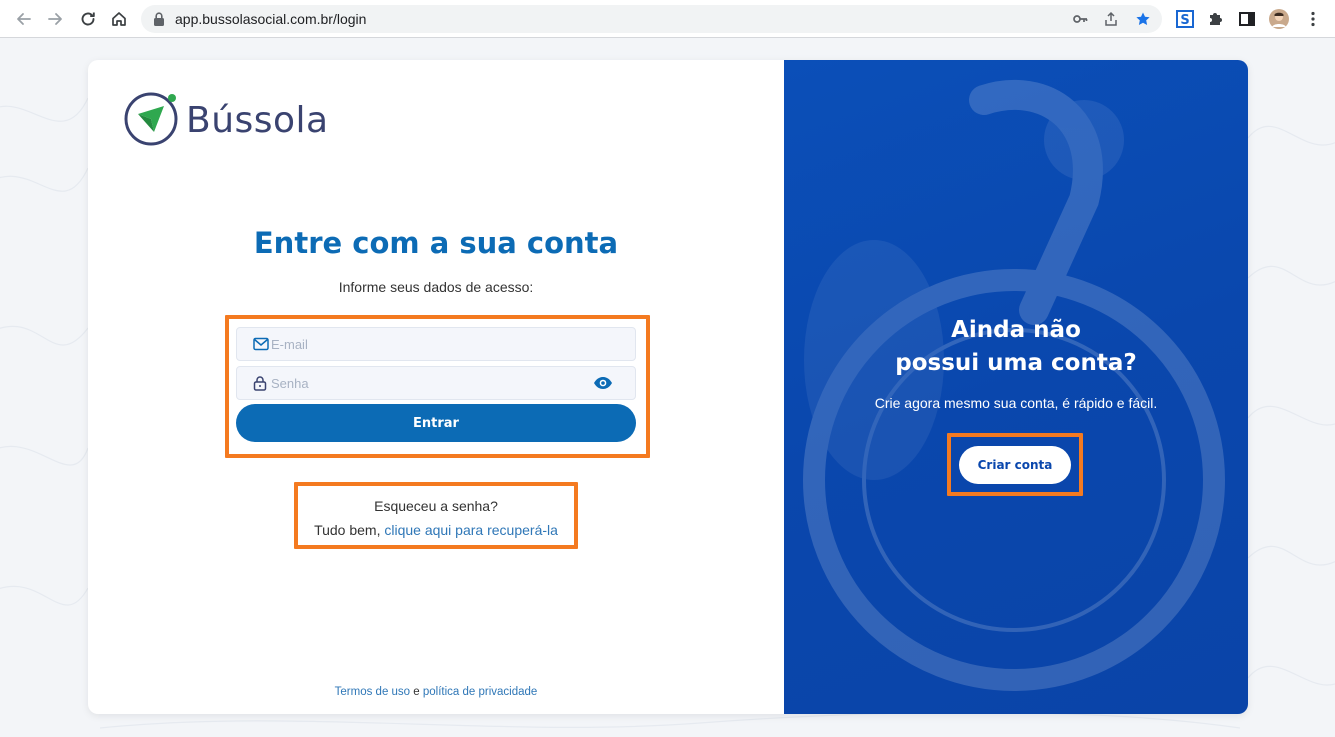 This screenshot has height=737, width=1335. Describe the element at coordinates (480, 692) in the screenshot. I see `privacy-link: política de privacidade` at that location.